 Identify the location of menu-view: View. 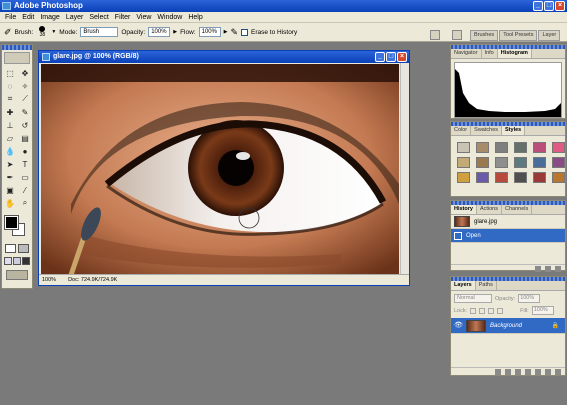
(143, 17).